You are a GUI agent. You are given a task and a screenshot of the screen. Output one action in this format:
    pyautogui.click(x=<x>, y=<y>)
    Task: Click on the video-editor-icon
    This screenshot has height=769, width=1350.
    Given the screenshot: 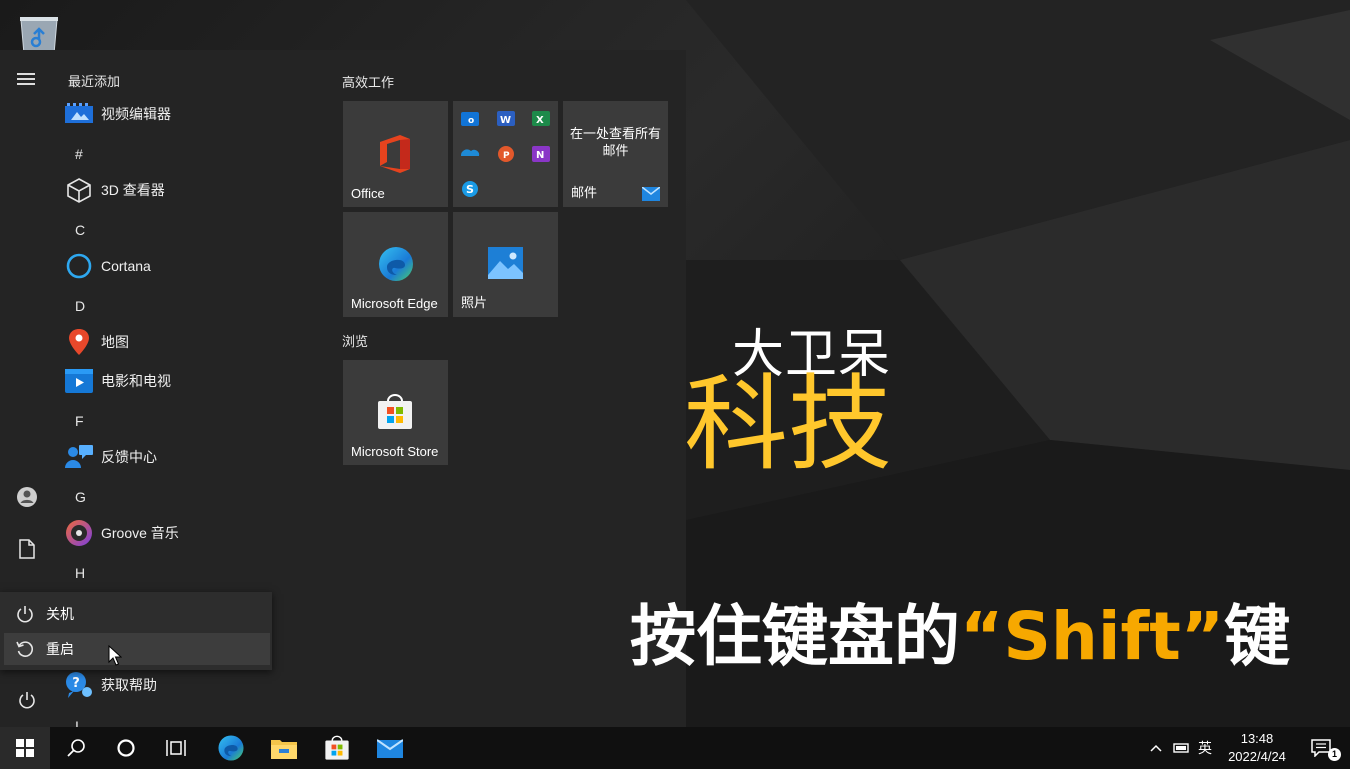 What is the action you would take?
    pyautogui.click(x=79, y=114)
    